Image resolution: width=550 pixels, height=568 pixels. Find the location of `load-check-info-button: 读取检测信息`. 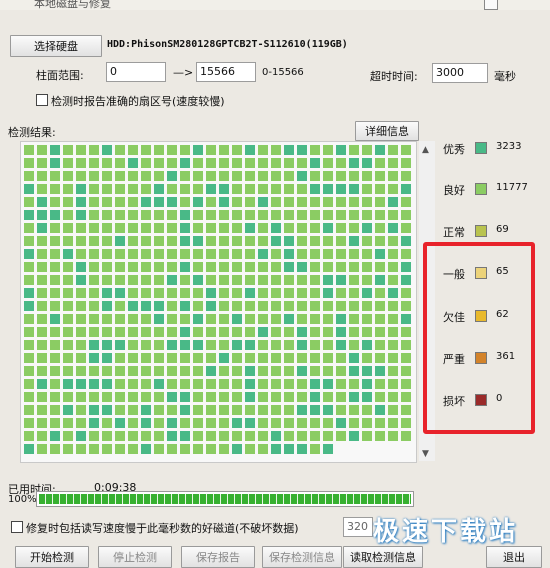

load-check-info-button: 读取检测信息 is located at coordinates (383, 557).